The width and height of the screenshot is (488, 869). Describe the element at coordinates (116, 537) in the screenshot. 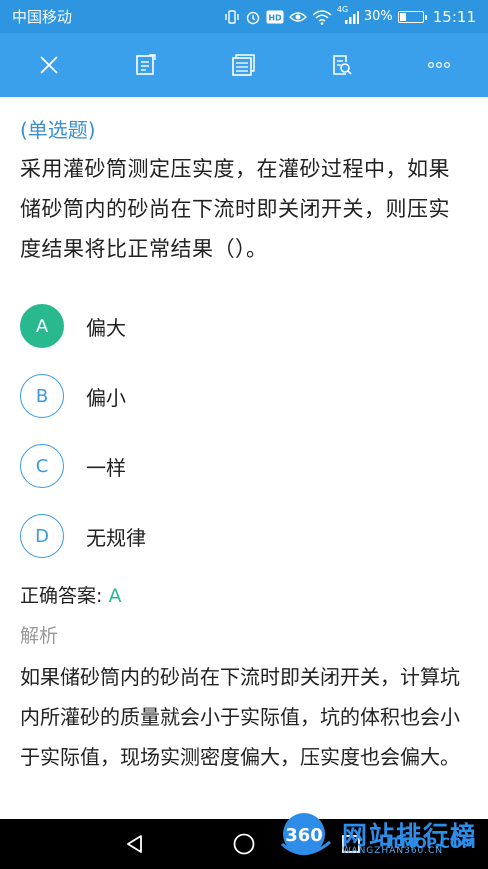

I see `option-text: 无规律` at that location.